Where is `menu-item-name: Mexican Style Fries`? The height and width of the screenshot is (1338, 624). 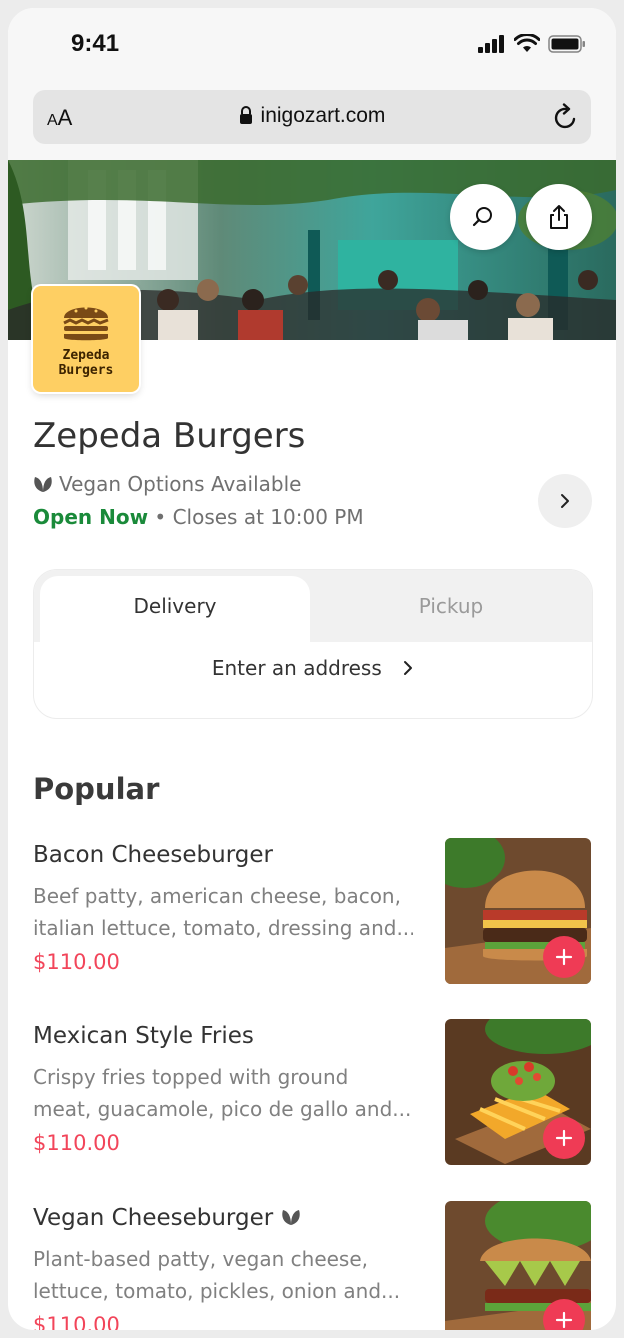
menu-item-name: Mexican Style Fries is located at coordinates (143, 1036).